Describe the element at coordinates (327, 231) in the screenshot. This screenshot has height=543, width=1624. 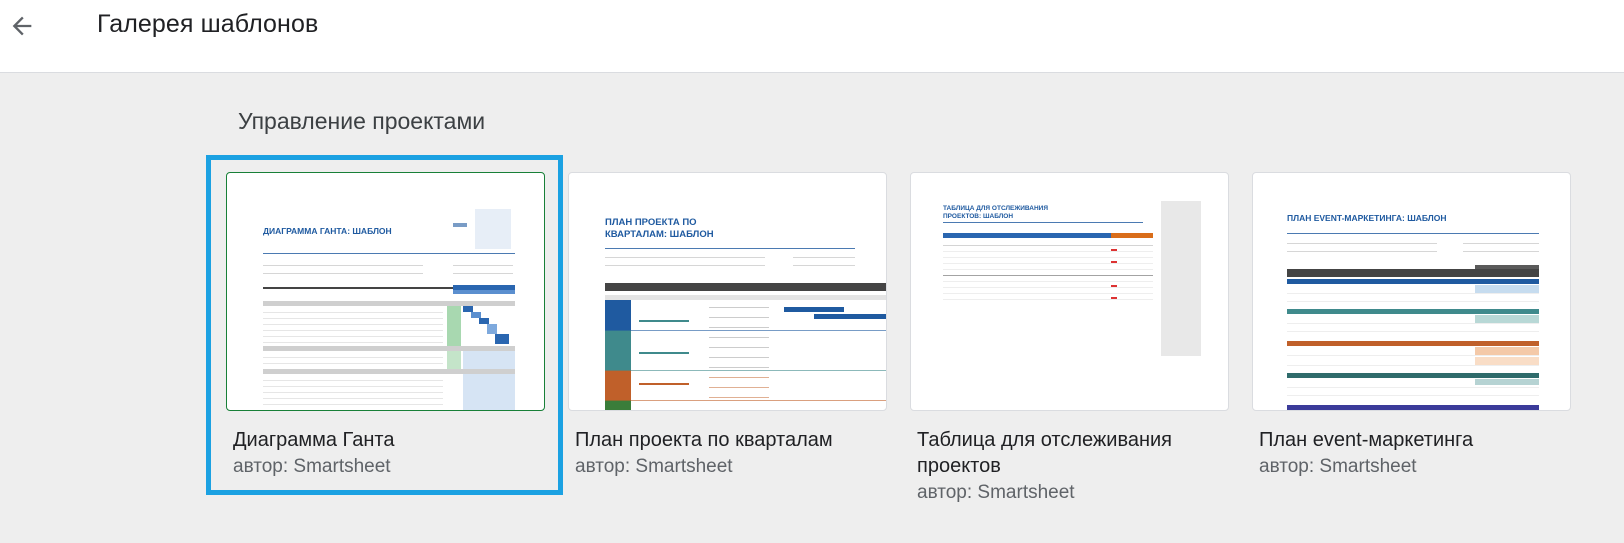
I see `thumb-title: ДИАГРАММА ГАНТА: ШАБЛОН` at that location.